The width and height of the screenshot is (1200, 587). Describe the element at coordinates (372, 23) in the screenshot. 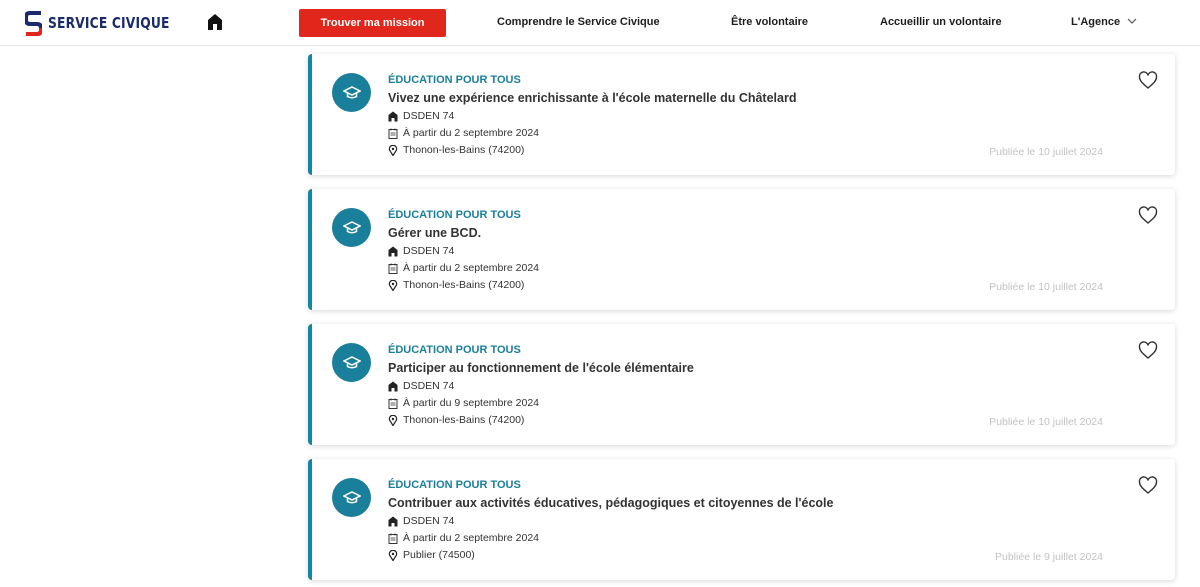

I see `find-mission-button: Trouver ma mission` at that location.